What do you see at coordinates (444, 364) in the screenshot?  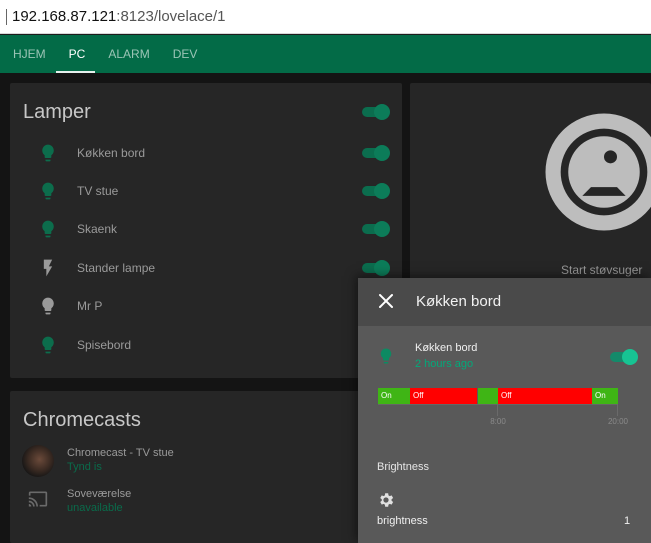 I see `entity-last-changed: 2 hours ago` at bounding box center [444, 364].